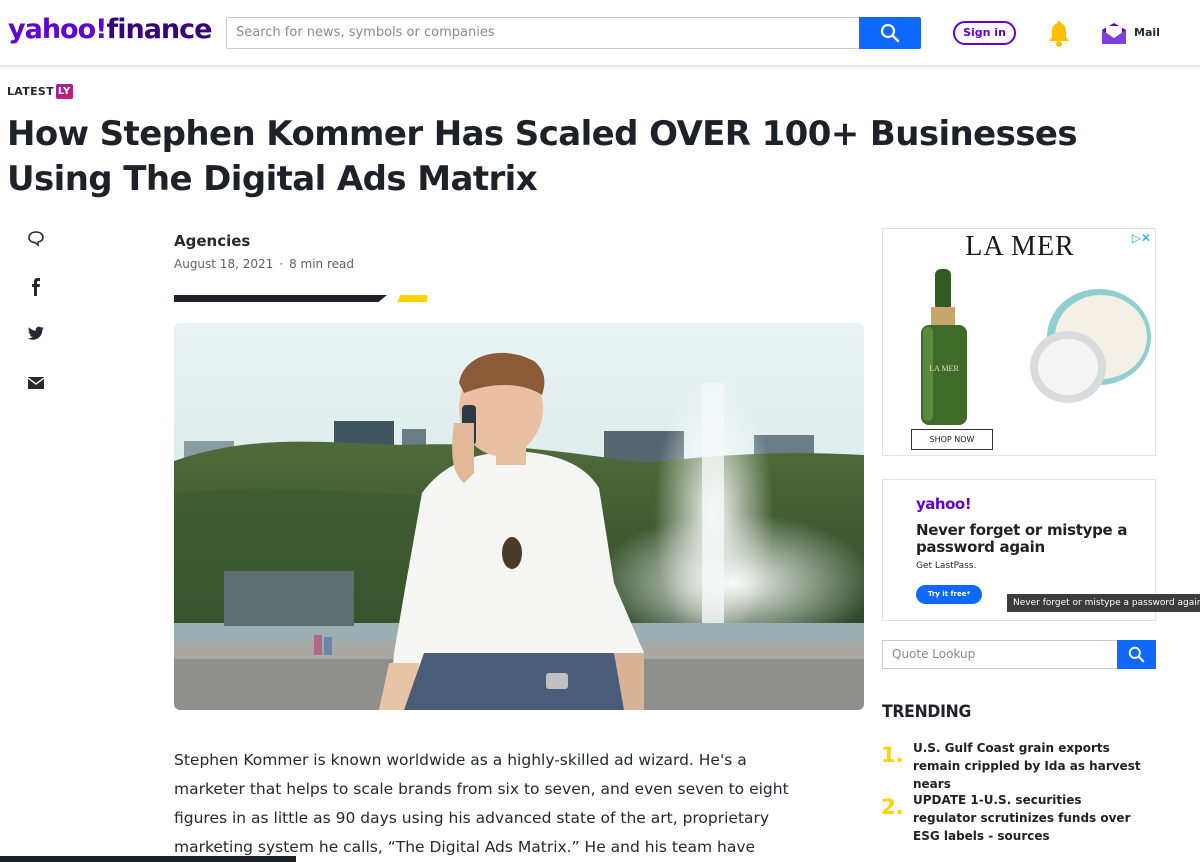  Describe the element at coordinates (1022, 538) in the screenshot. I see `lastpass-ad-title: Never forget or mistype a password again` at that location.